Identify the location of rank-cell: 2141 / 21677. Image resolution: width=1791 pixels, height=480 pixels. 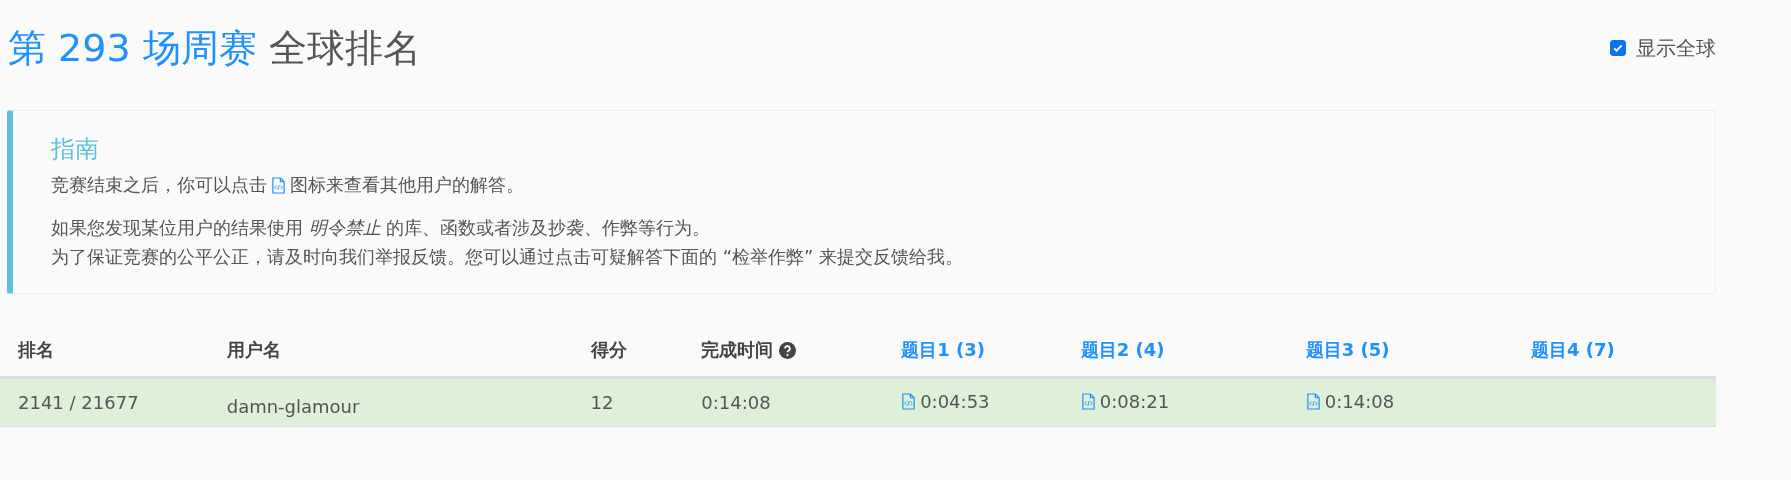
(78, 402).